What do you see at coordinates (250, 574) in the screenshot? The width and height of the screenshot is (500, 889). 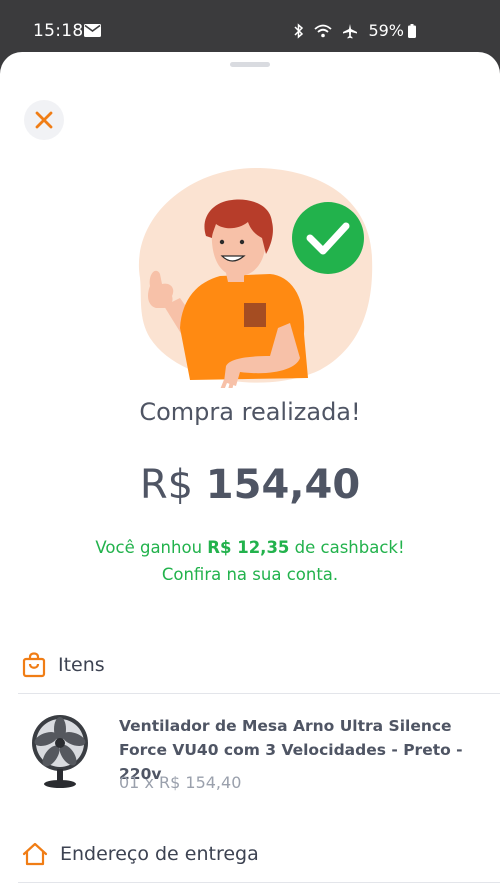 I see `cashback-line-2: Confira na sua conta.` at bounding box center [250, 574].